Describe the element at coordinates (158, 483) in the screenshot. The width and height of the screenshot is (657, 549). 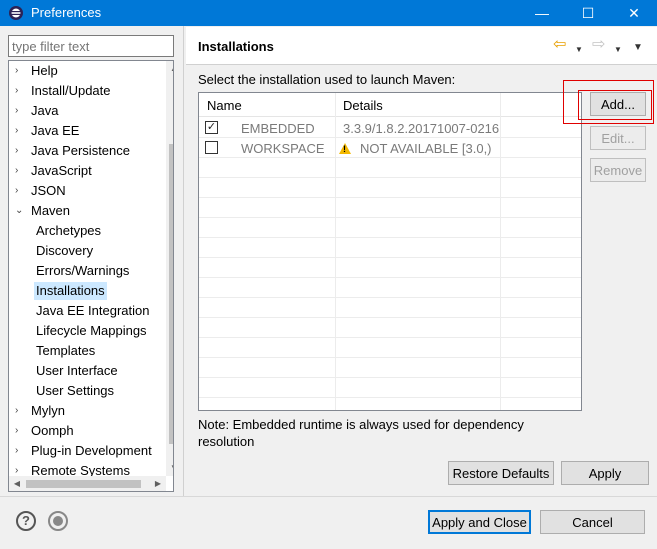
I see `scroll-right-arrow-icon: ▶` at that location.